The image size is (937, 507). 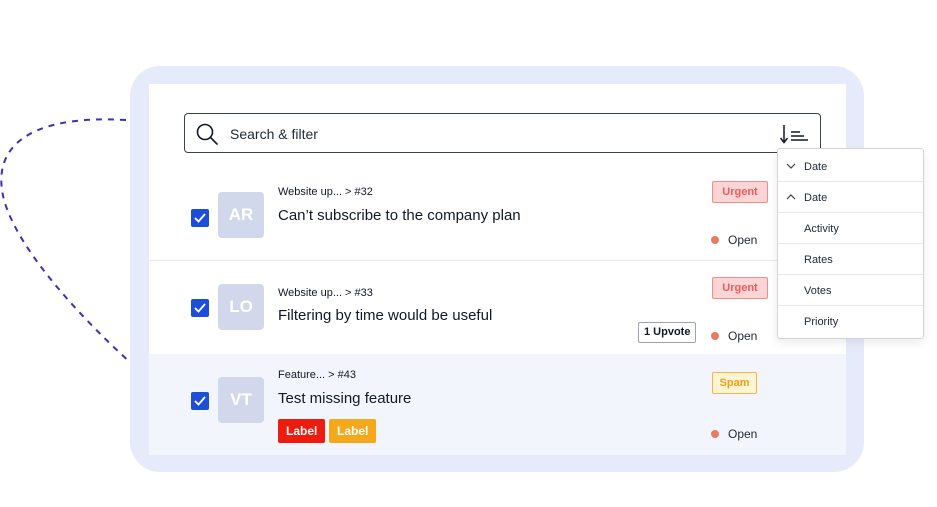 What do you see at coordinates (385, 315) in the screenshot?
I see `ticket-title: Filtering by time would be useful` at bounding box center [385, 315].